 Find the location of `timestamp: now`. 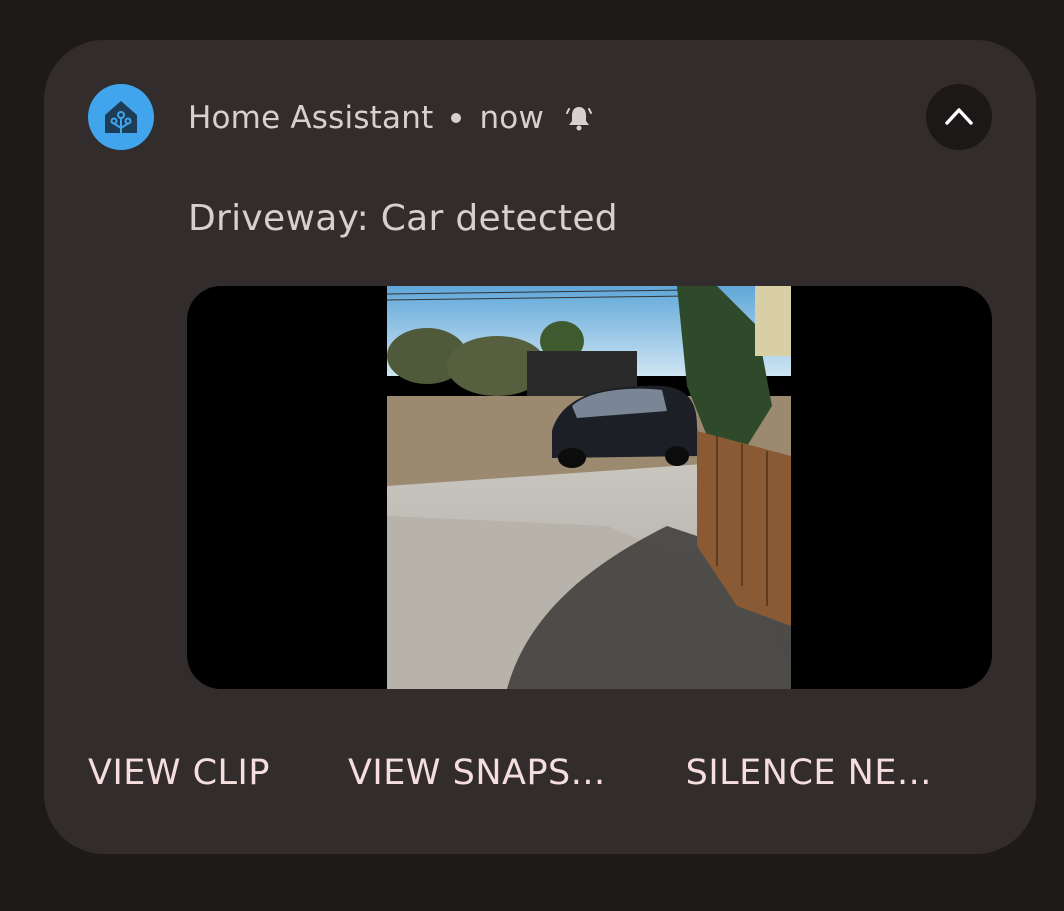

timestamp: now is located at coordinates (512, 118).